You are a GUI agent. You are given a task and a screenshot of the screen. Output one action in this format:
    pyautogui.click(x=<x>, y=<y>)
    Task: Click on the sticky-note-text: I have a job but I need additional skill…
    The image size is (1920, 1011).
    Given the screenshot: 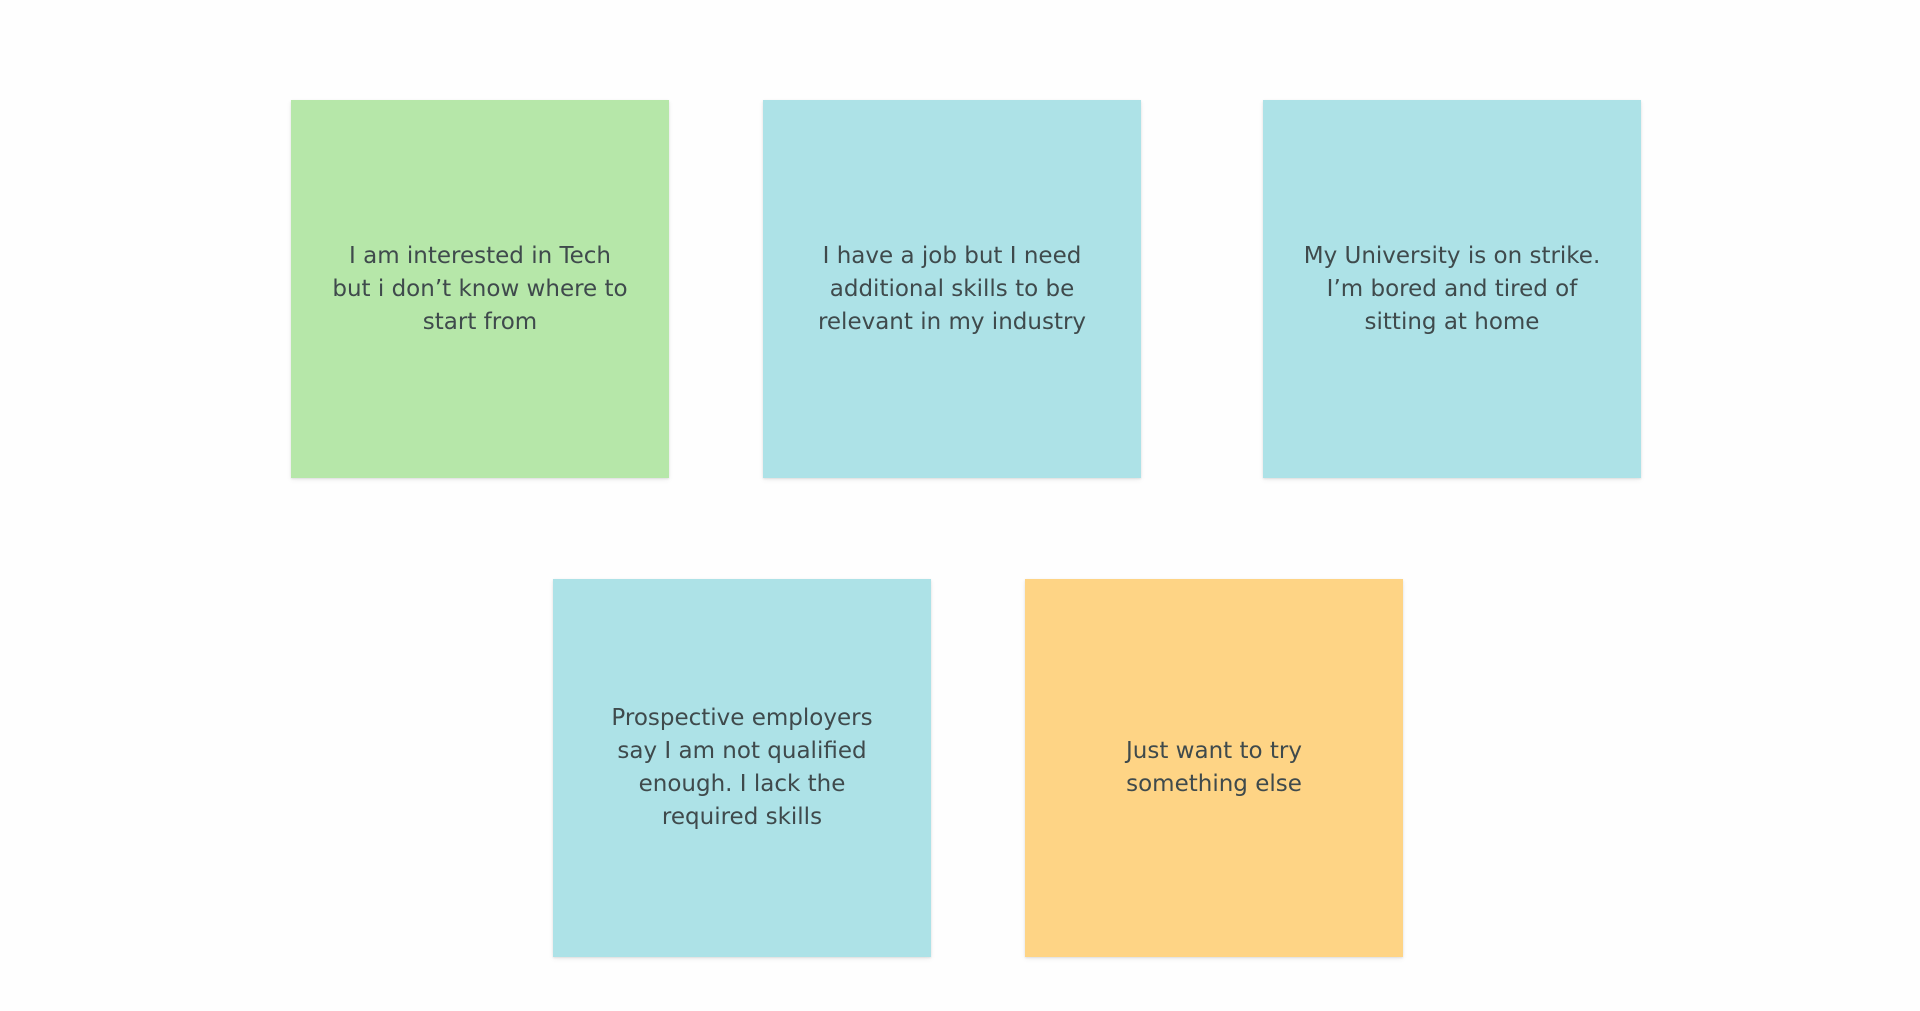 What is the action you would take?
    pyautogui.click(x=952, y=288)
    